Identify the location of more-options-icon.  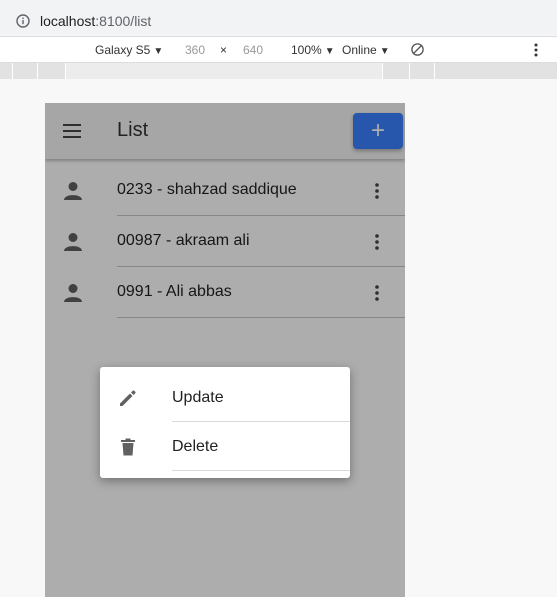
(536, 50).